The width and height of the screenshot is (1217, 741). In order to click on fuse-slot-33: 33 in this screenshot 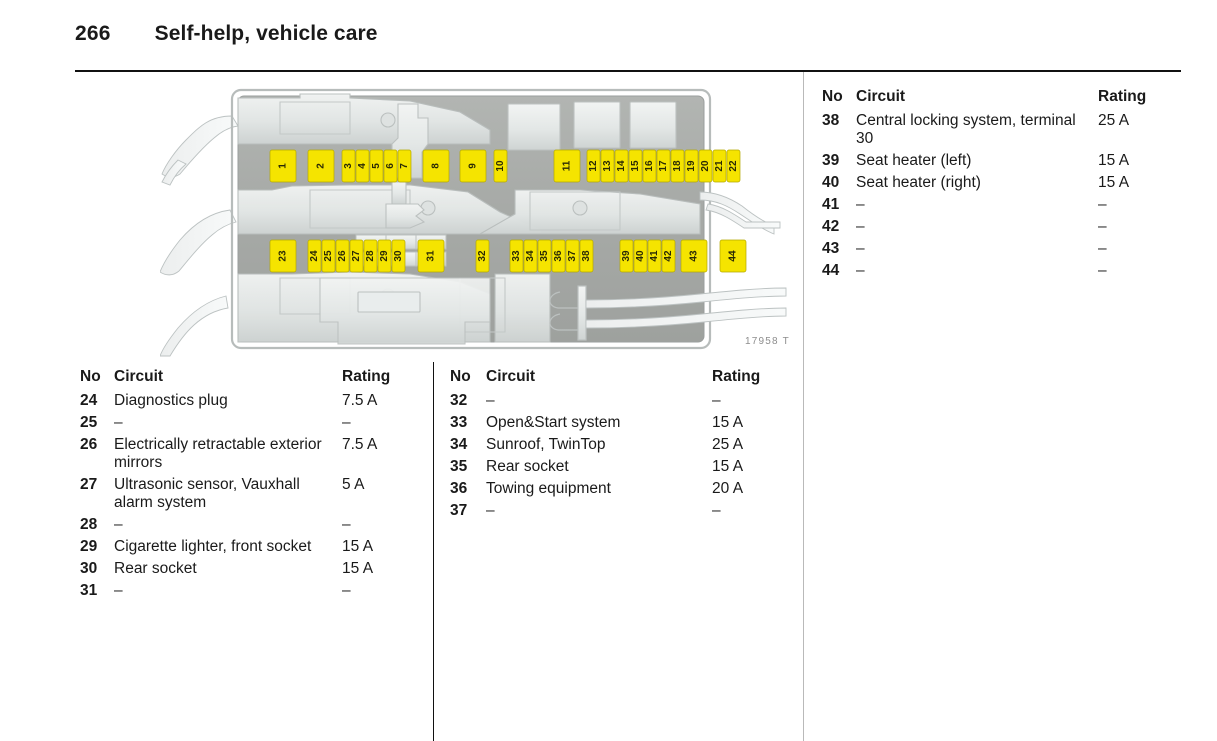, I will do `click(516, 256)`.